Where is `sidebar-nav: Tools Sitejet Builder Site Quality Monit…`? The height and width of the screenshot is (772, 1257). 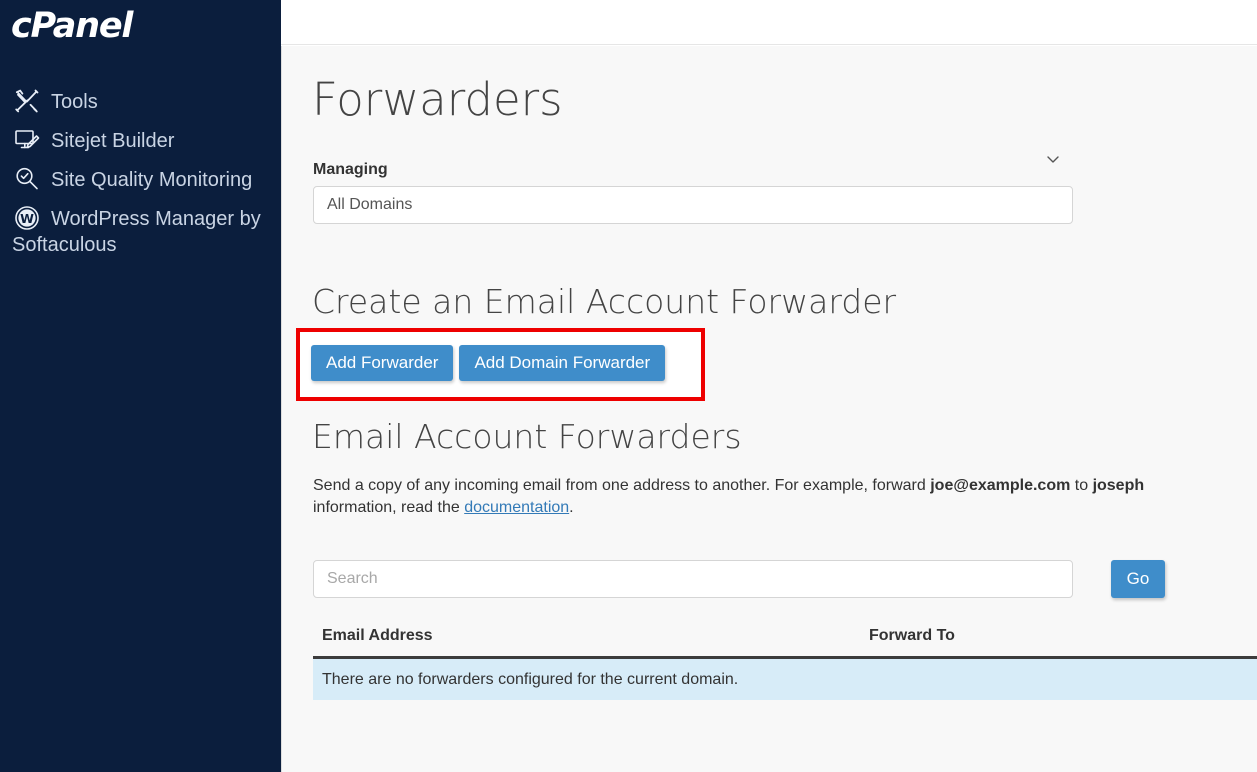 sidebar-nav: Tools Sitejet Builder Site Quality Monit… is located at coordinates (140, 173).